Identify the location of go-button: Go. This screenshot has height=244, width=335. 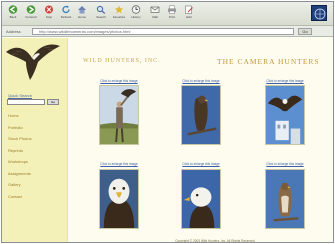
(305, 31).